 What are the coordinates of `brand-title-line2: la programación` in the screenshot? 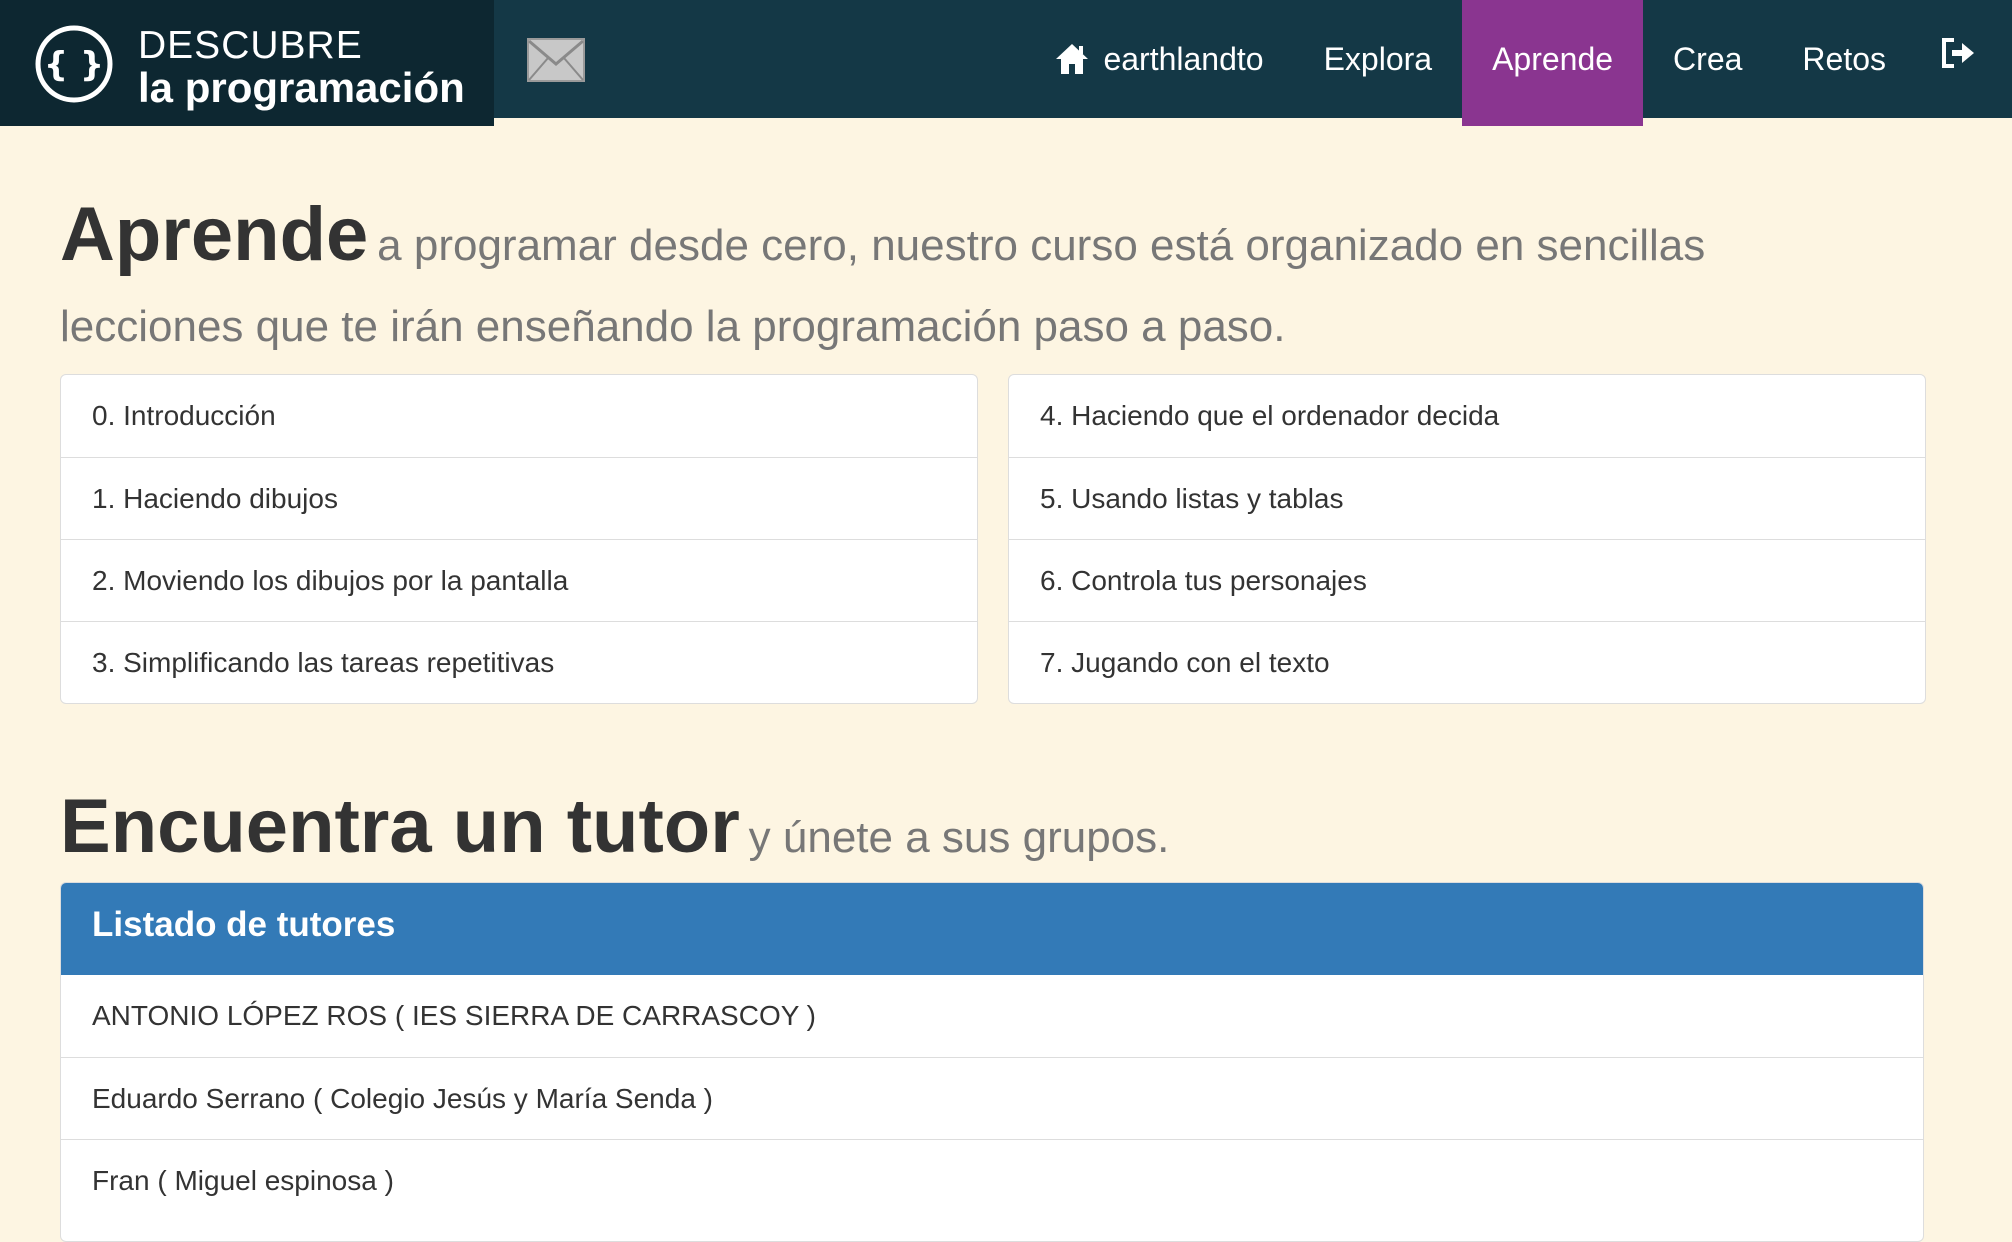 It's located at (301, 87).